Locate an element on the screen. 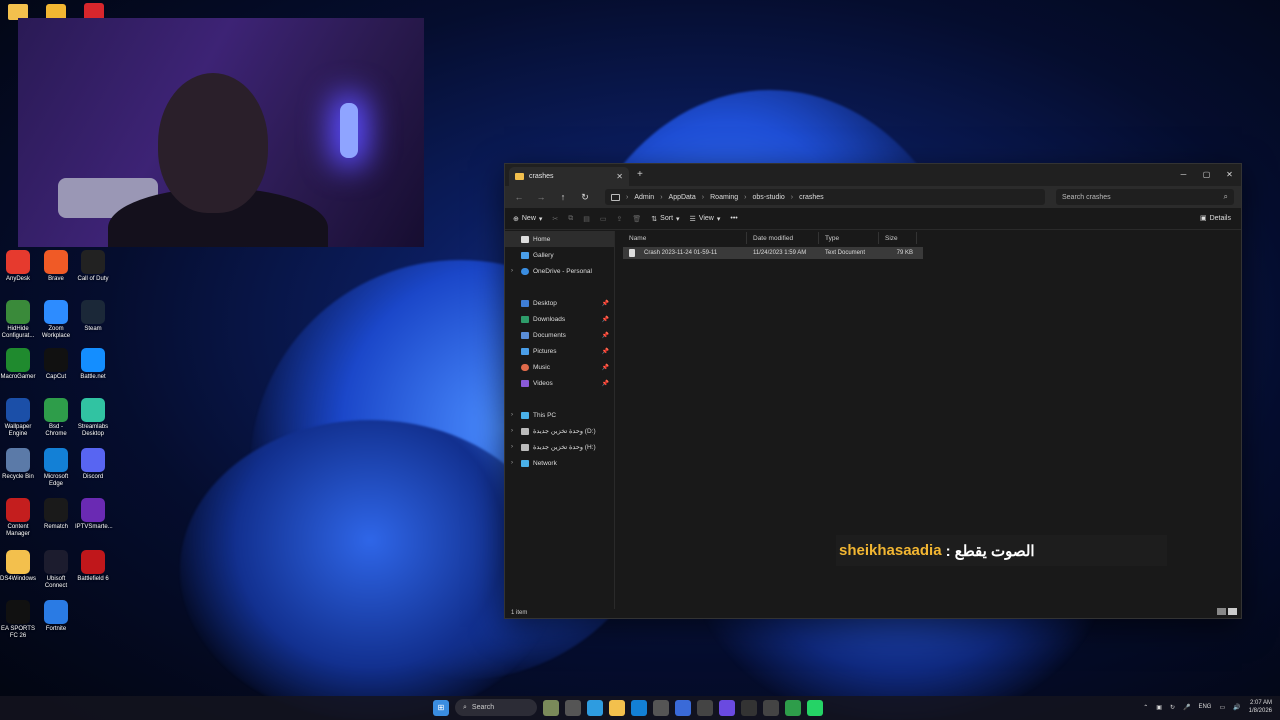 The width and height of the screenshot is (1280, 720). delete-icon: 🗑 is located at coordinates (636, 219).